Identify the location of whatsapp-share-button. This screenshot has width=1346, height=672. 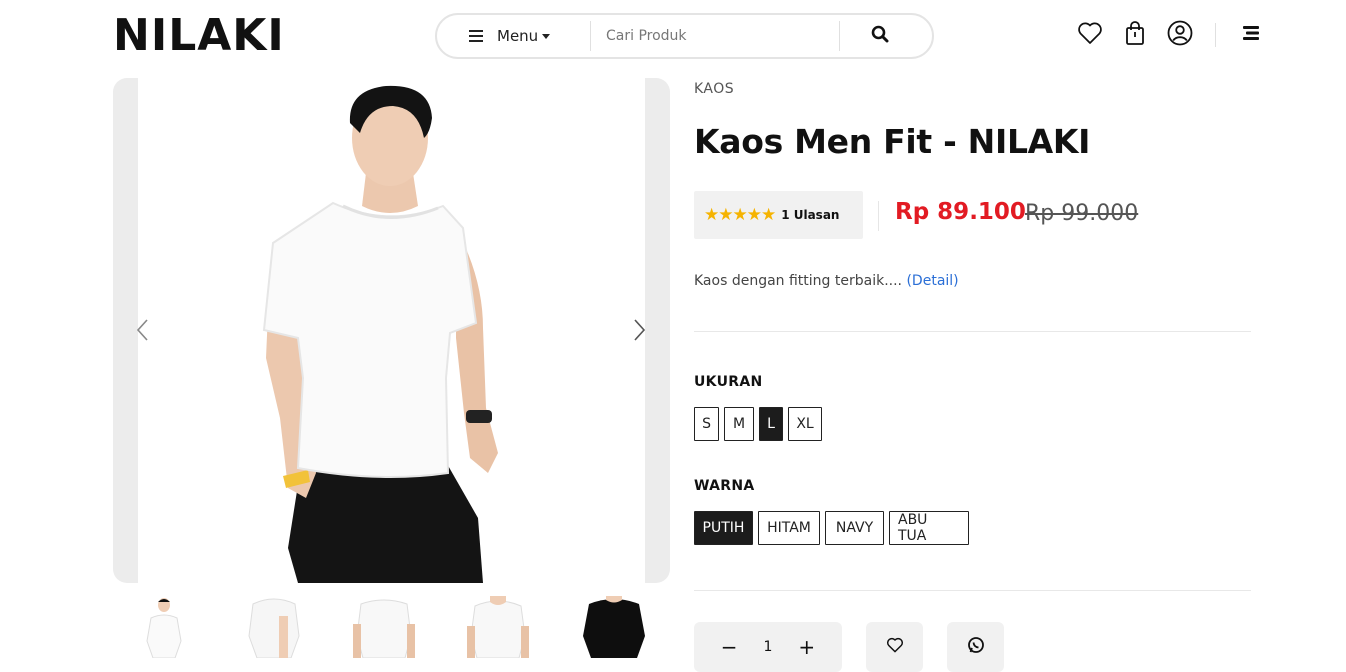
(975, 647).